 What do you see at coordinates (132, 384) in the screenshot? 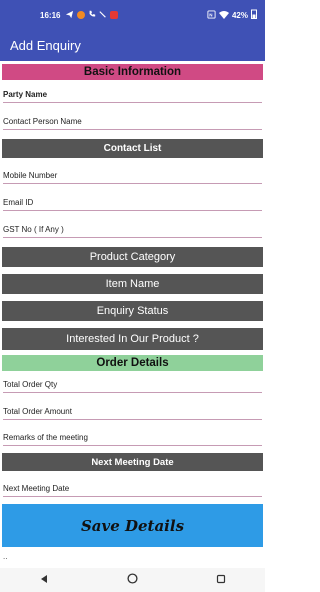
I see `total-order-qty-input: Total Order Qty` at bounding box center [132, 384].